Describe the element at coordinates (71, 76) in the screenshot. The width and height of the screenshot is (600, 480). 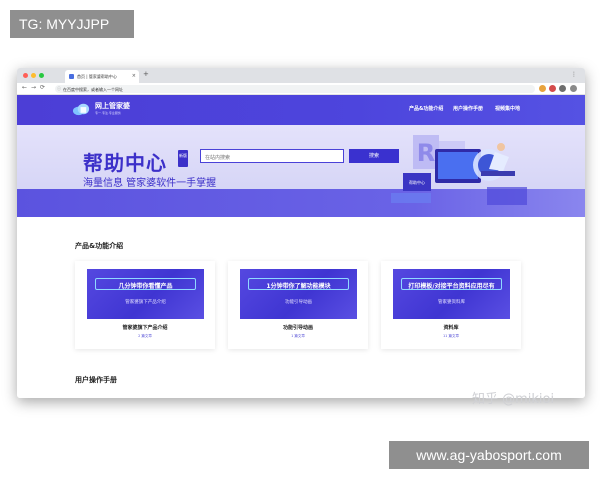
I see `favicon-icon` at that location.